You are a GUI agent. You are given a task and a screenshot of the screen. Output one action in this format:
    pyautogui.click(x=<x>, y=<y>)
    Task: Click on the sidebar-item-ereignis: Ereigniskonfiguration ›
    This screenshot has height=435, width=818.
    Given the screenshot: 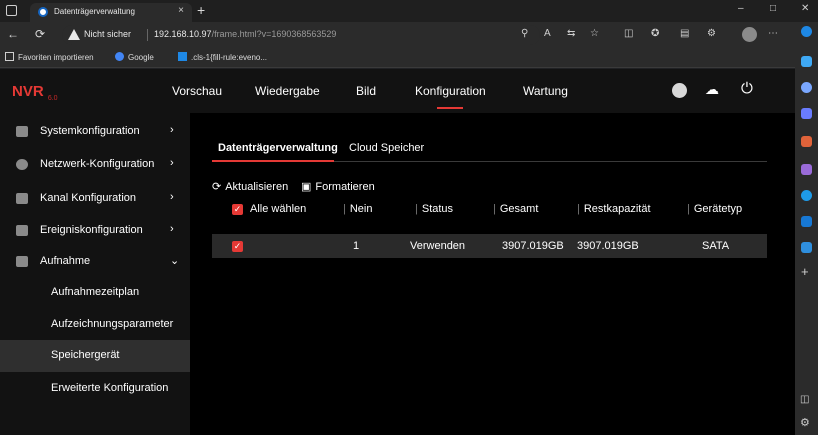 What is the action you would take?
    pyautogui.click(x=95, y=231)
    